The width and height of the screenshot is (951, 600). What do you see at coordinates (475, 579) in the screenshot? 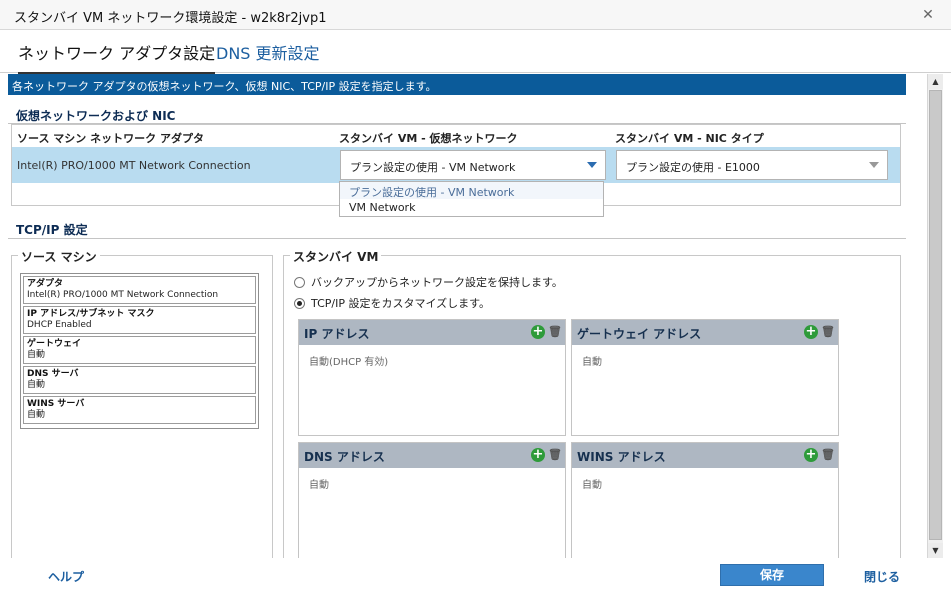
I see `footer: ヘルプ 保存 閉じる` at bounding box center [475, 579].